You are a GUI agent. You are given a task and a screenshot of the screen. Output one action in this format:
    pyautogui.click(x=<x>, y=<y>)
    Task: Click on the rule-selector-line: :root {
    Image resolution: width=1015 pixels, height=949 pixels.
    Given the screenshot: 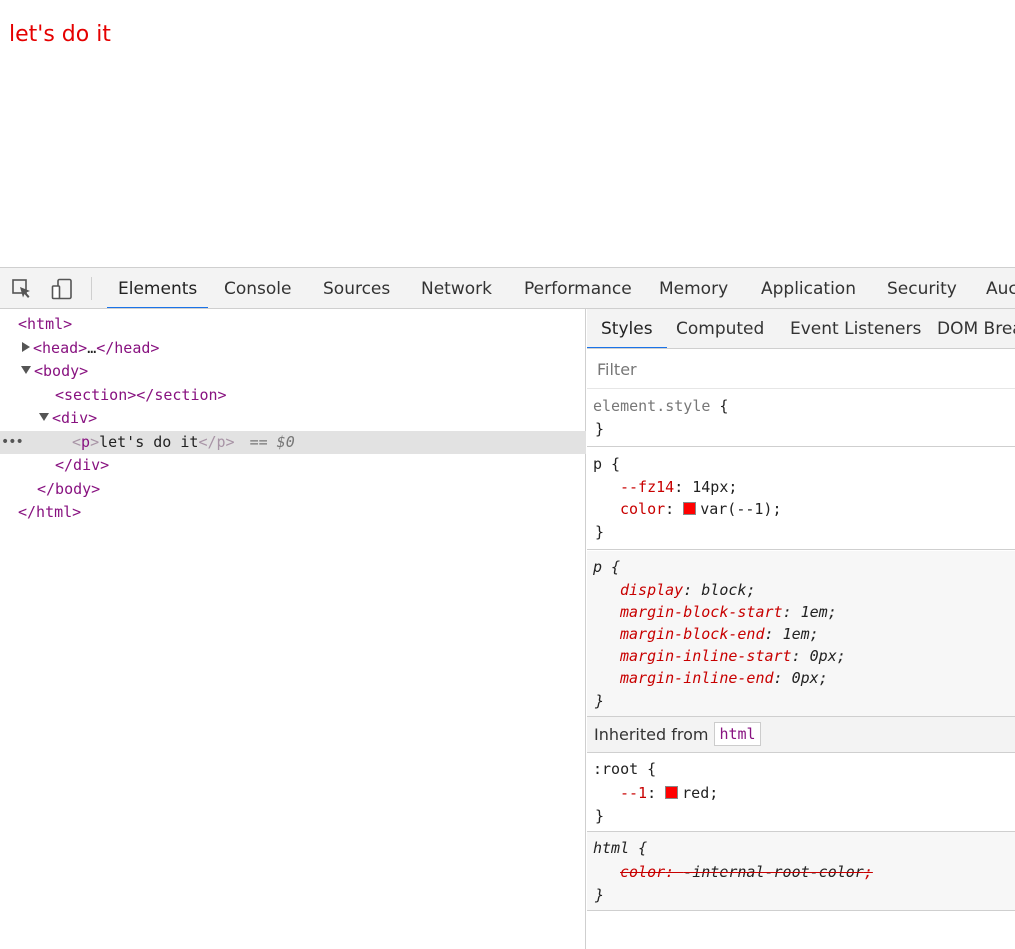 What is the action you would take?
    pyautogui.click(x=624, y=769)
    